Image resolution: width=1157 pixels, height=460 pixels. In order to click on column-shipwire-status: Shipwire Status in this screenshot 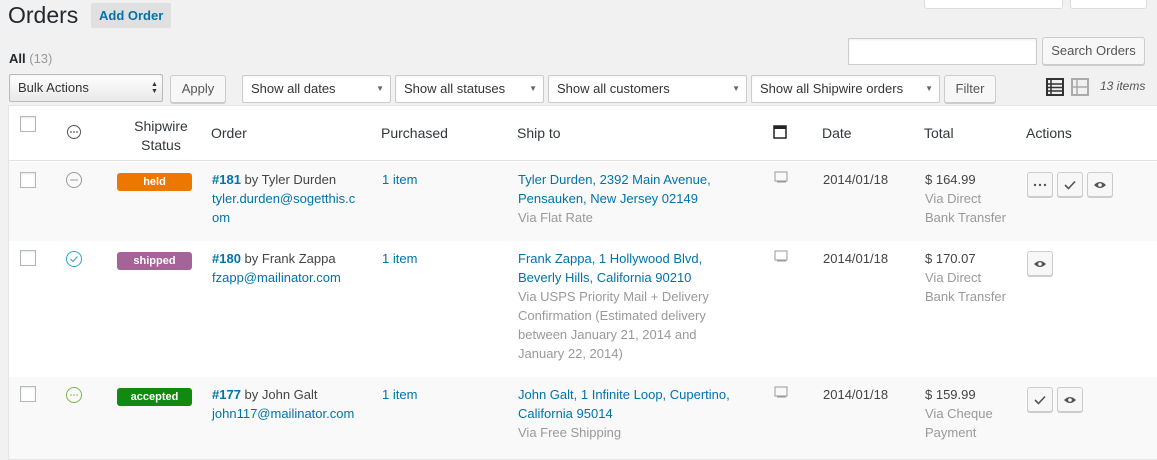, I will do `click(161, 136)`.